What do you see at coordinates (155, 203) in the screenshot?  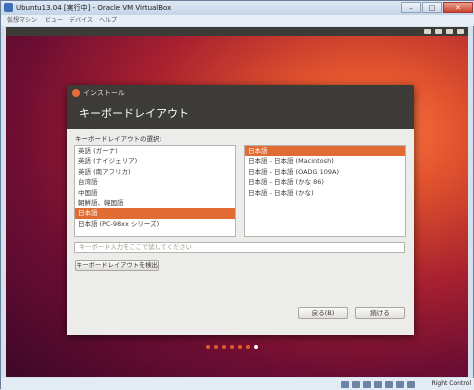 I see `layout-item: 朝鮮語、韓国語` at bounding box center [155, 203].